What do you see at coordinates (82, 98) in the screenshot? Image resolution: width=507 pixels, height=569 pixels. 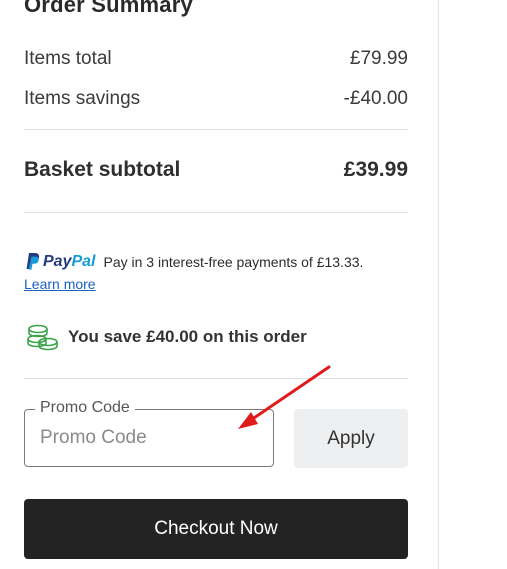 I see `items-savings-label: Items savings` at bounding box center [82, 98].